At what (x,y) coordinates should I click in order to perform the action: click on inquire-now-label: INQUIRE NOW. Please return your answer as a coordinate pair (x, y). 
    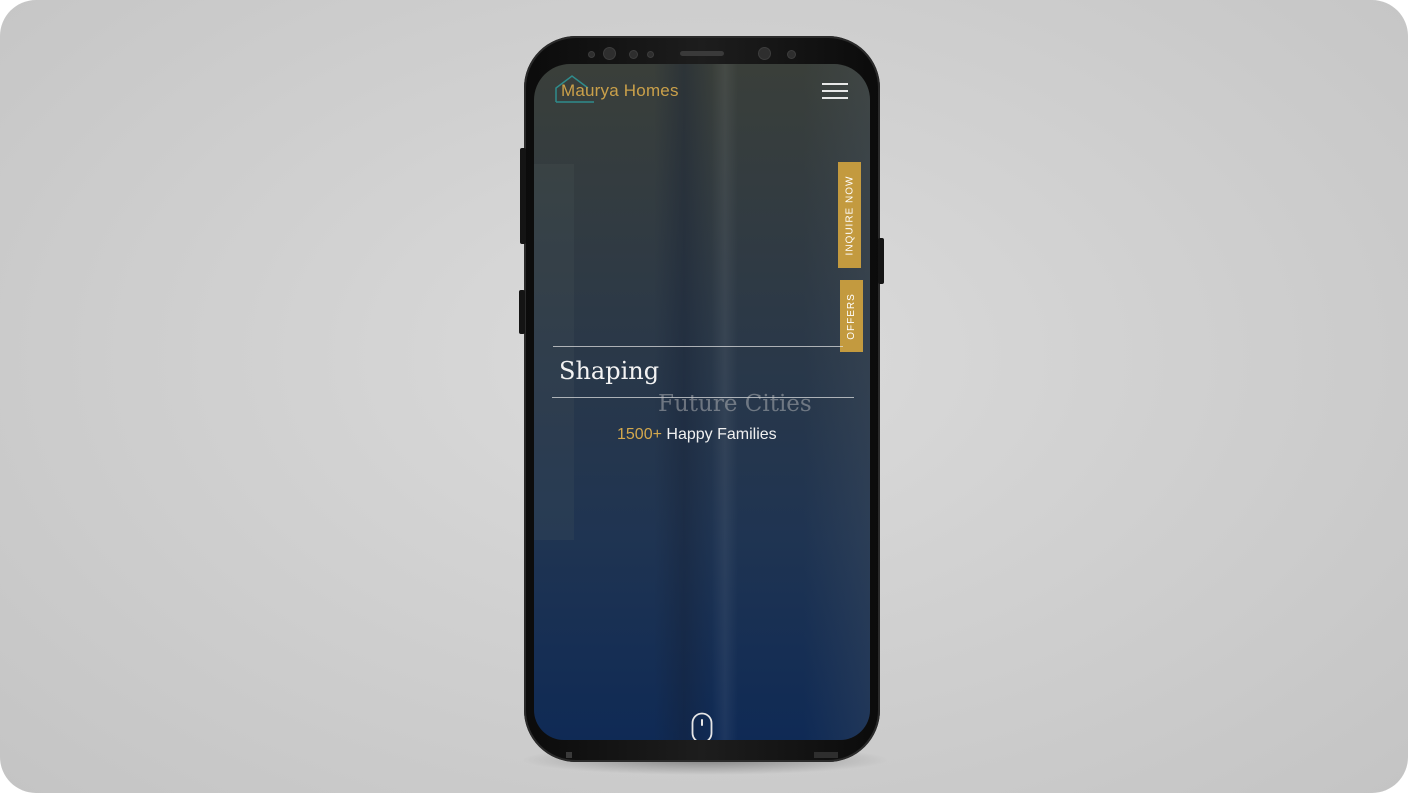
    Looking at the image, I should click on (850, 215).